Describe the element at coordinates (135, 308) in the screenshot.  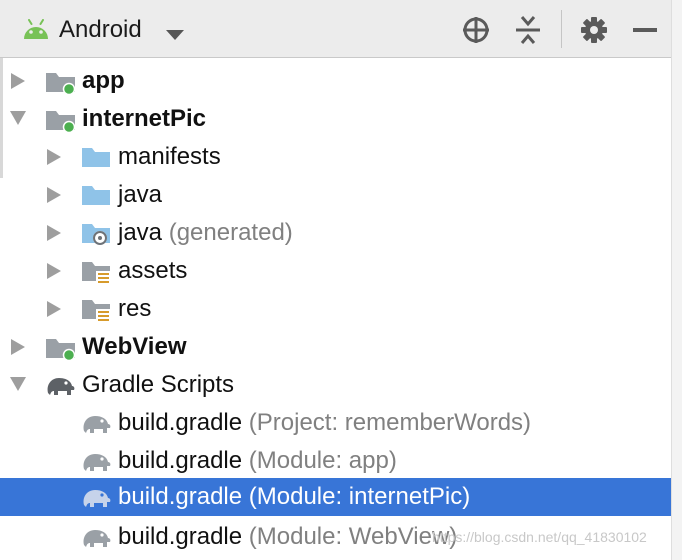
I see `tree-item-label: res` at that location.